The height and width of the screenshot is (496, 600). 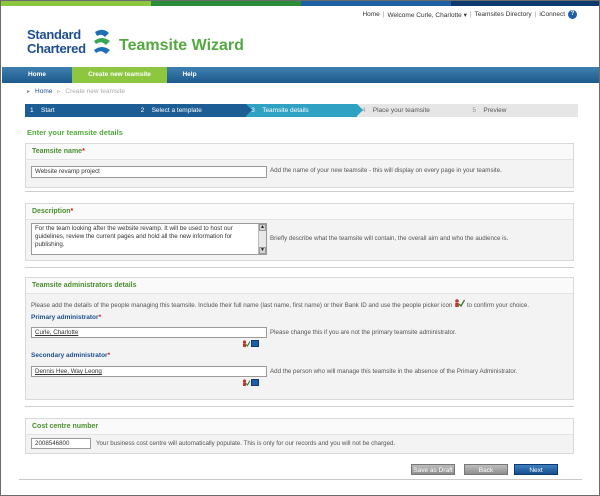 What do you see at coordinates (536, 469) in the screenshot?
I see `next-button: Next` at bounding box center [536, 469].